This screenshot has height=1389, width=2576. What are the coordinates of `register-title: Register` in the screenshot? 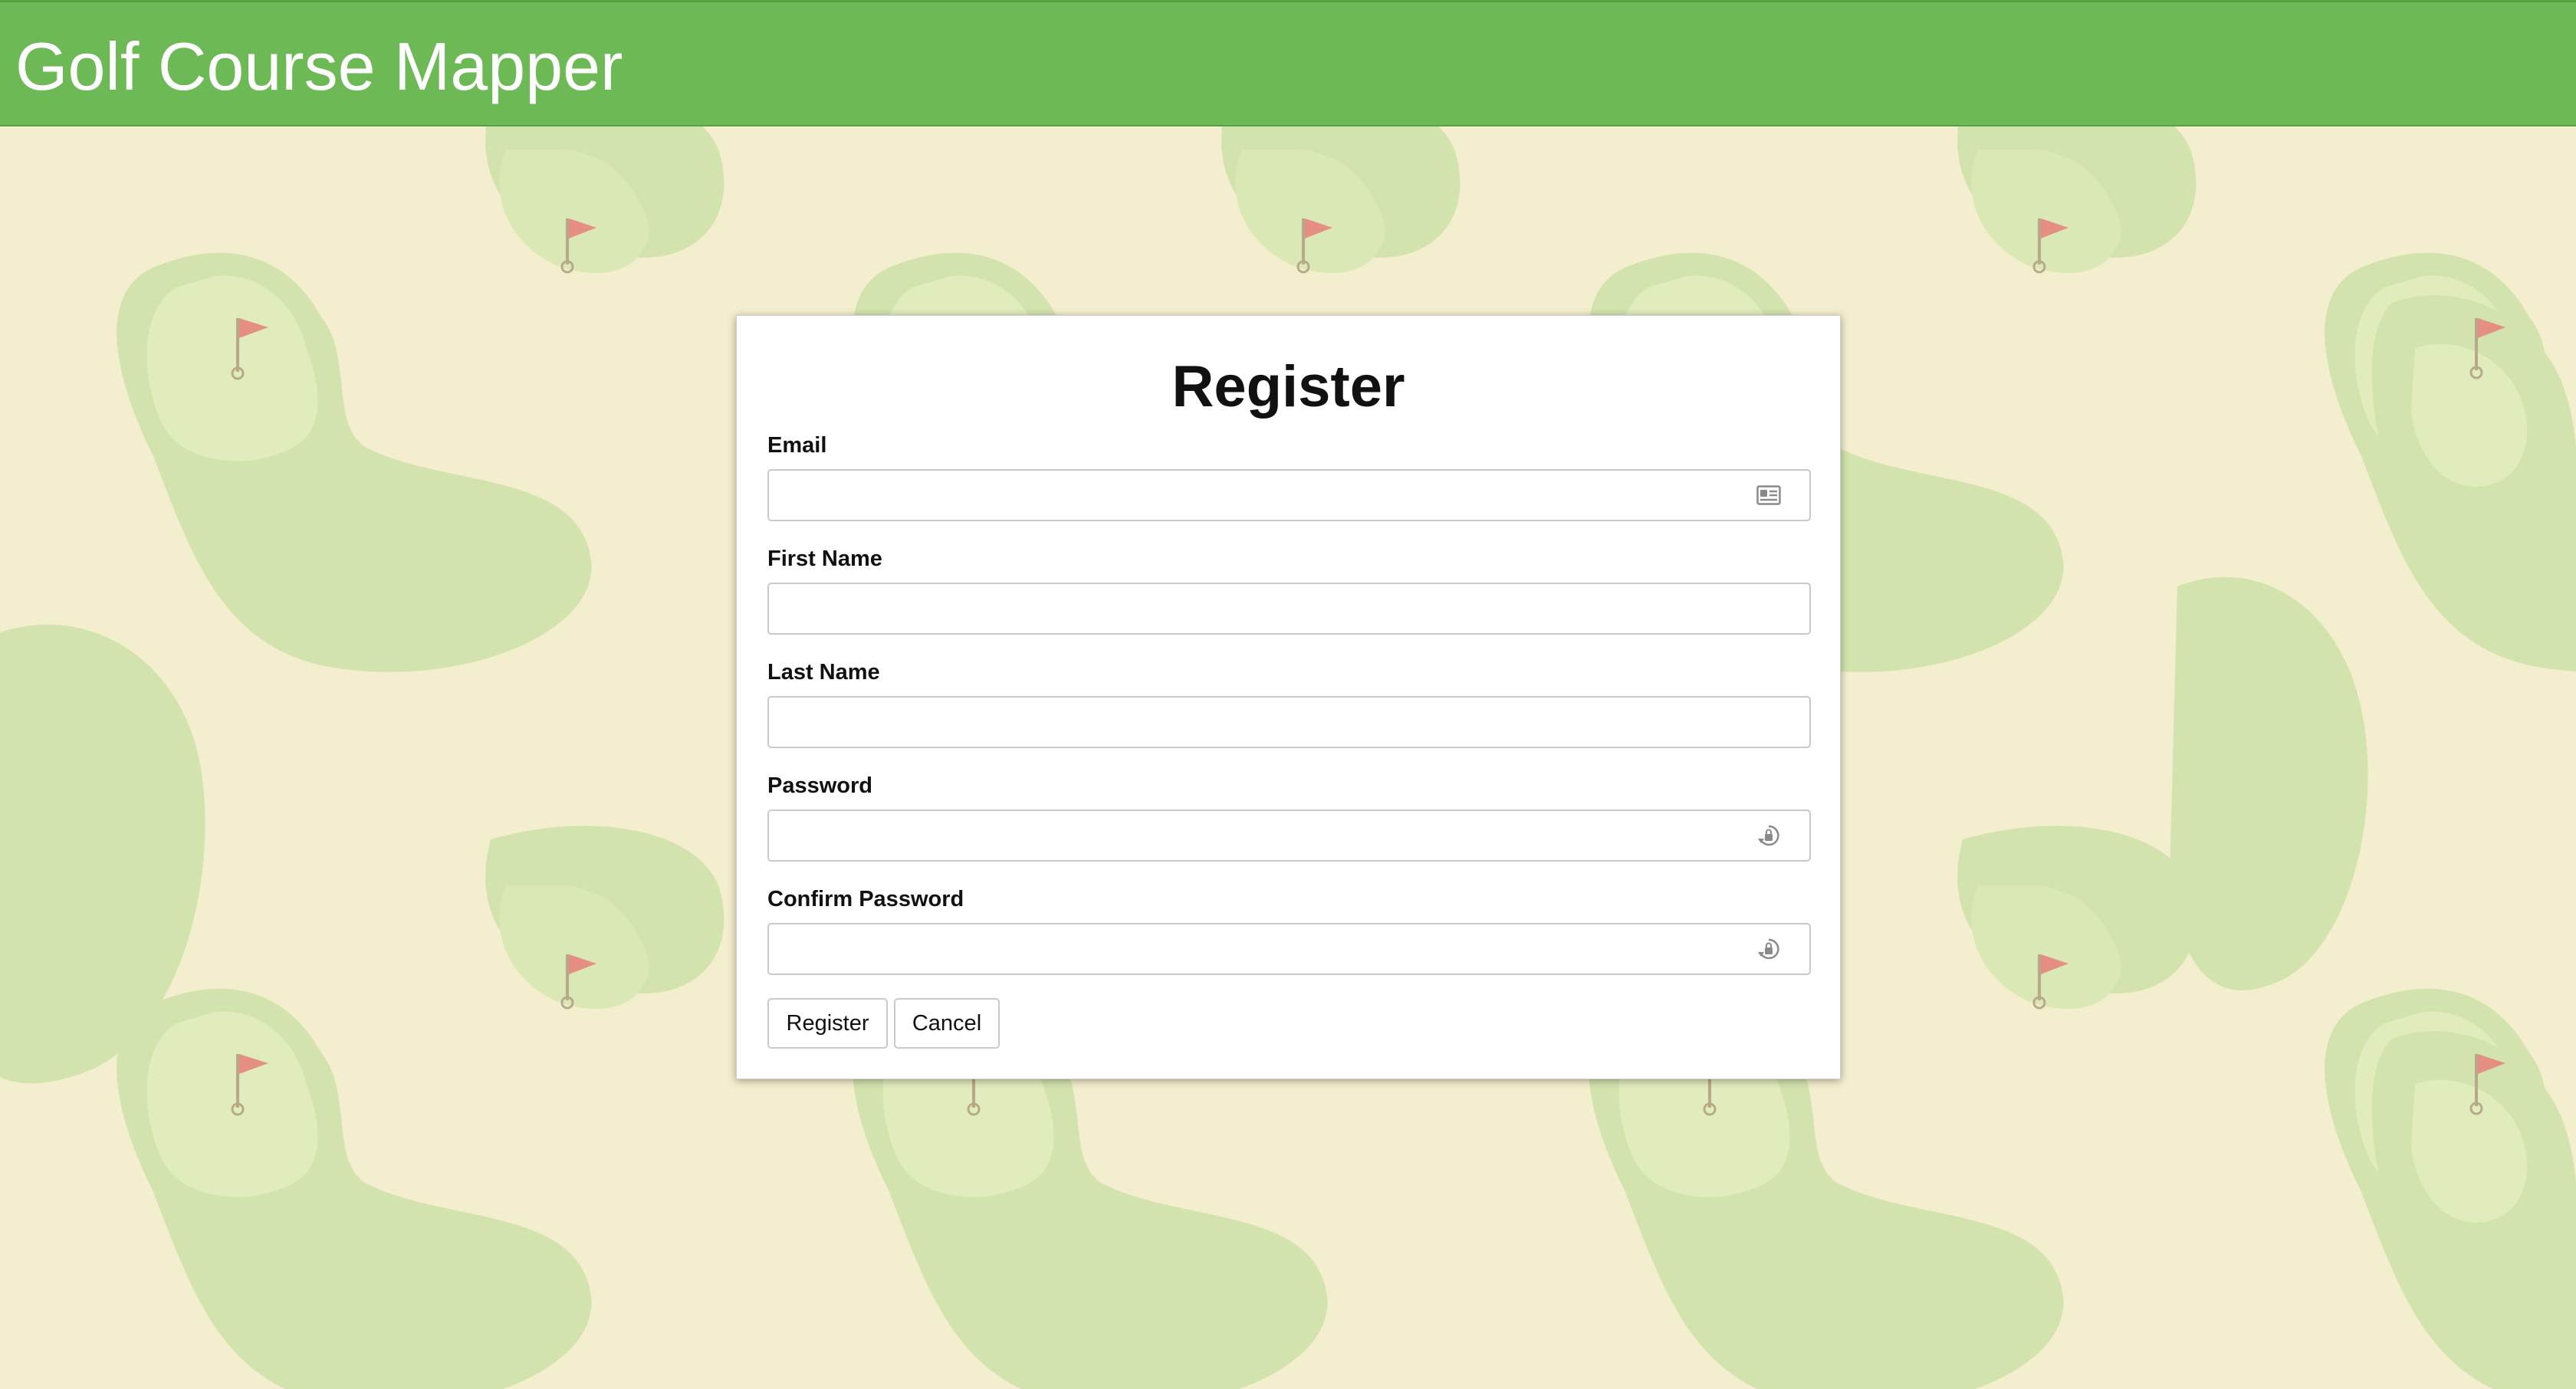 It's located at (1288, 386).